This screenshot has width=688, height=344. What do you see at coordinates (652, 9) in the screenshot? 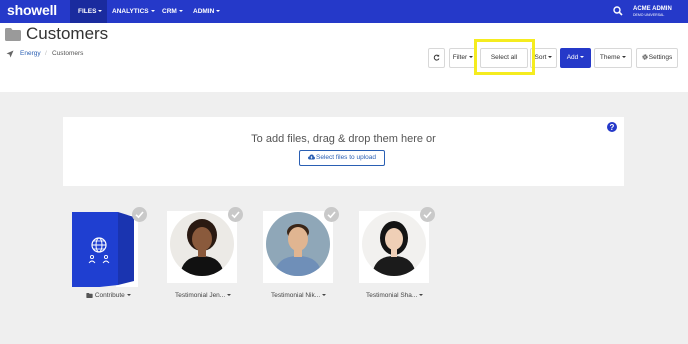
I see `user-name: ACME ADMIN` at bounding box center [652, 9].